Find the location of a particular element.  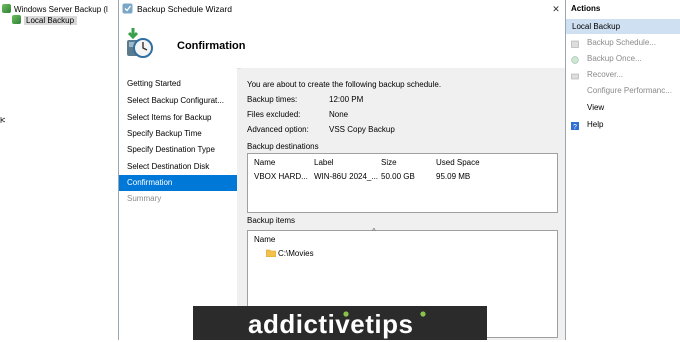

title-bar: Backup Schedule Wizard ✕ is located at coordinates (342, 9).